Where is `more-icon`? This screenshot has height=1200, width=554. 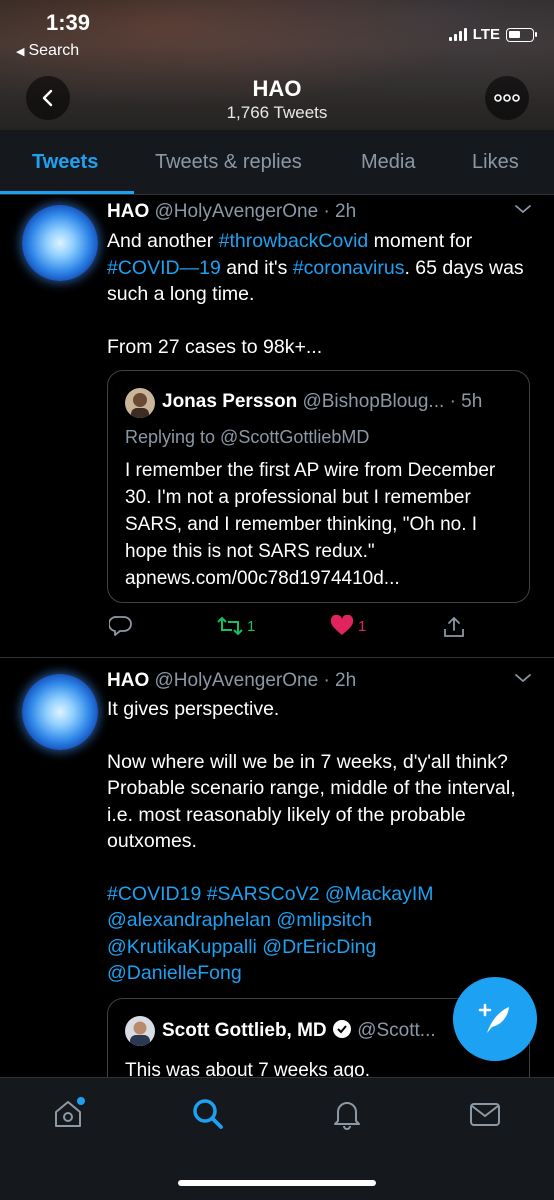 more-icon is located at coordinates (507, 98).